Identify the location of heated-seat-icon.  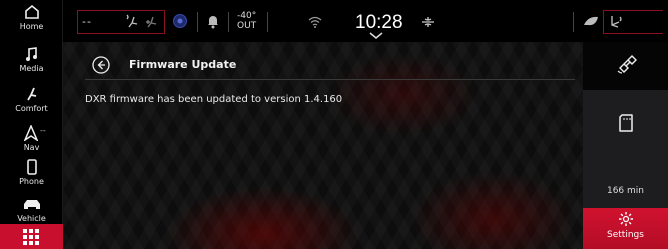
(133, 22).